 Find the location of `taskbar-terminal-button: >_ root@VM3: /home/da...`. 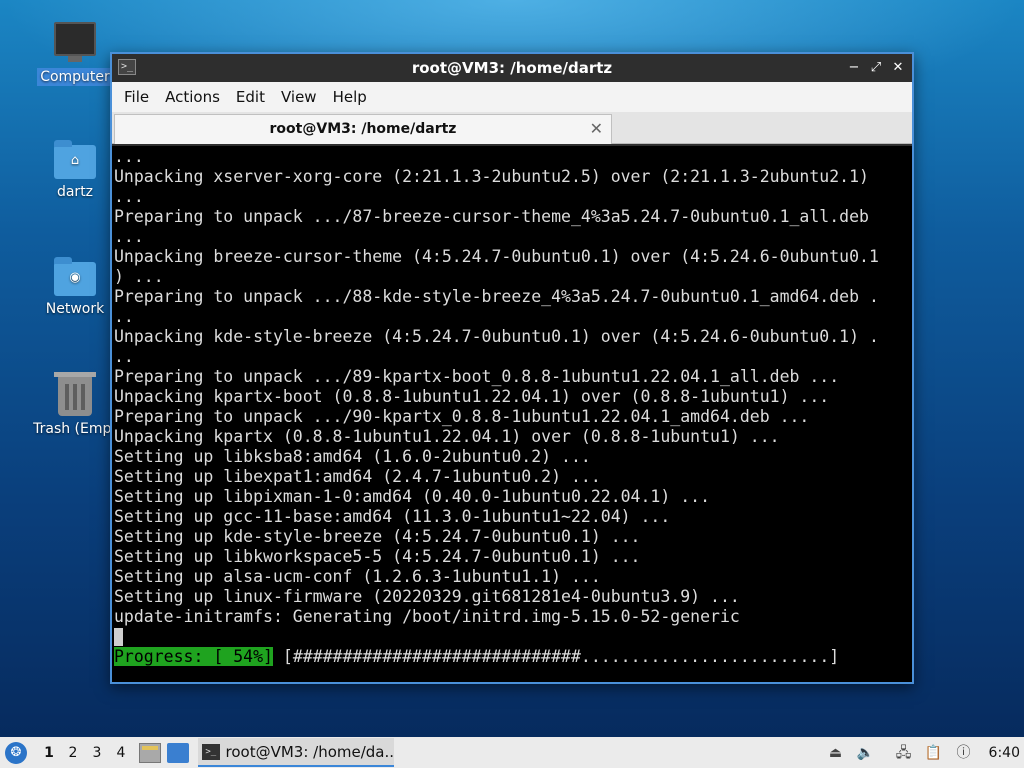

taskbar-terminal-button: >_ root@VM3: /home/da... is located at coordinates (296, 752).